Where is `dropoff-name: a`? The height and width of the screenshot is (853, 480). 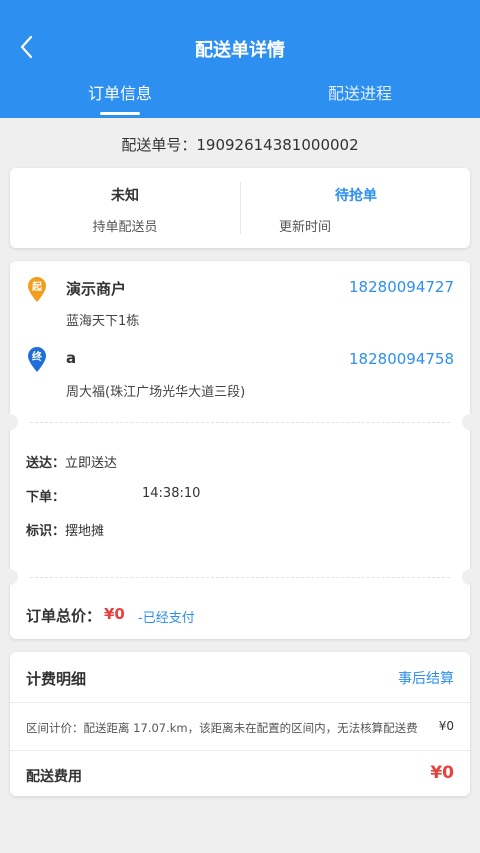 dropoff-name: a is located at coordinates (71, 358).